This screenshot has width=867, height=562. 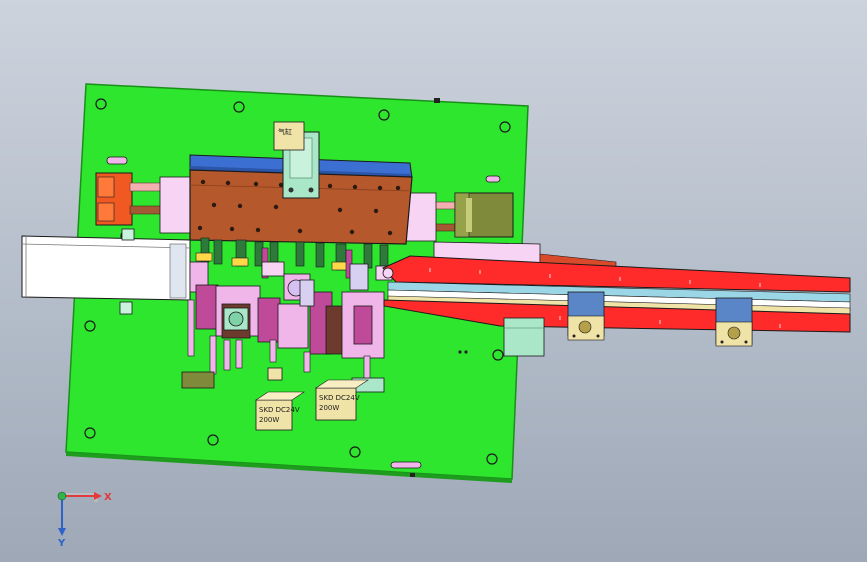 What do you see at coordinates (177, 205) in the screenshot?
I see `pink-end-block-left` at bounding box center [177, 205].